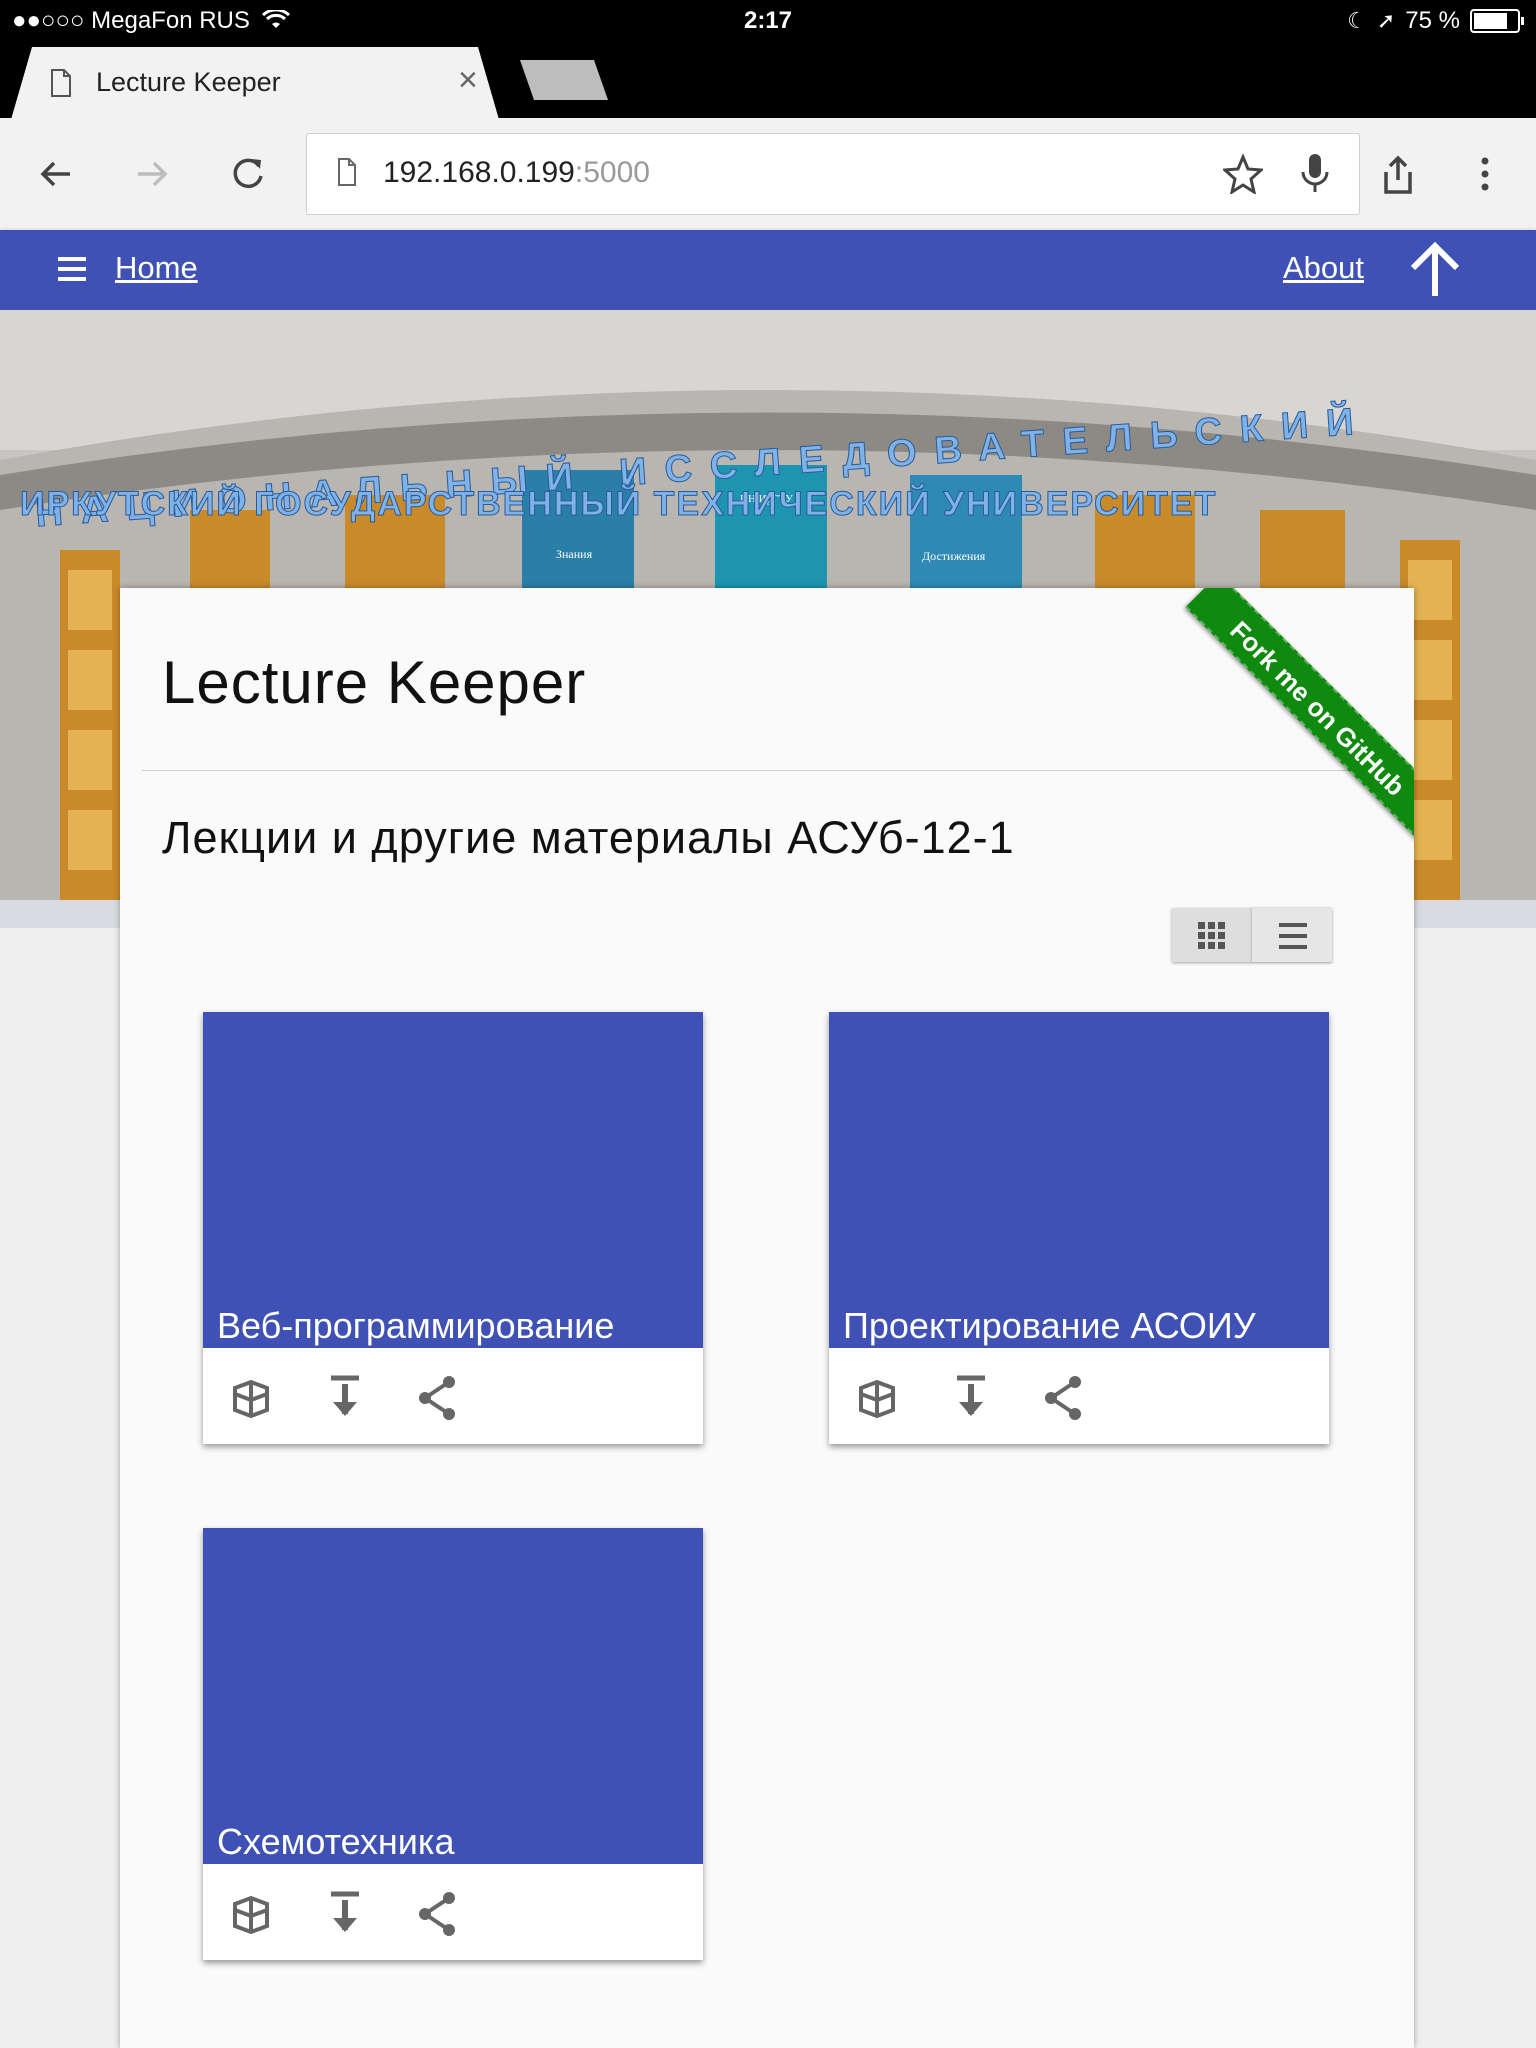  Describe the element at coordinates (56, 174) in the screenshot. I see `back-icon` at that location.